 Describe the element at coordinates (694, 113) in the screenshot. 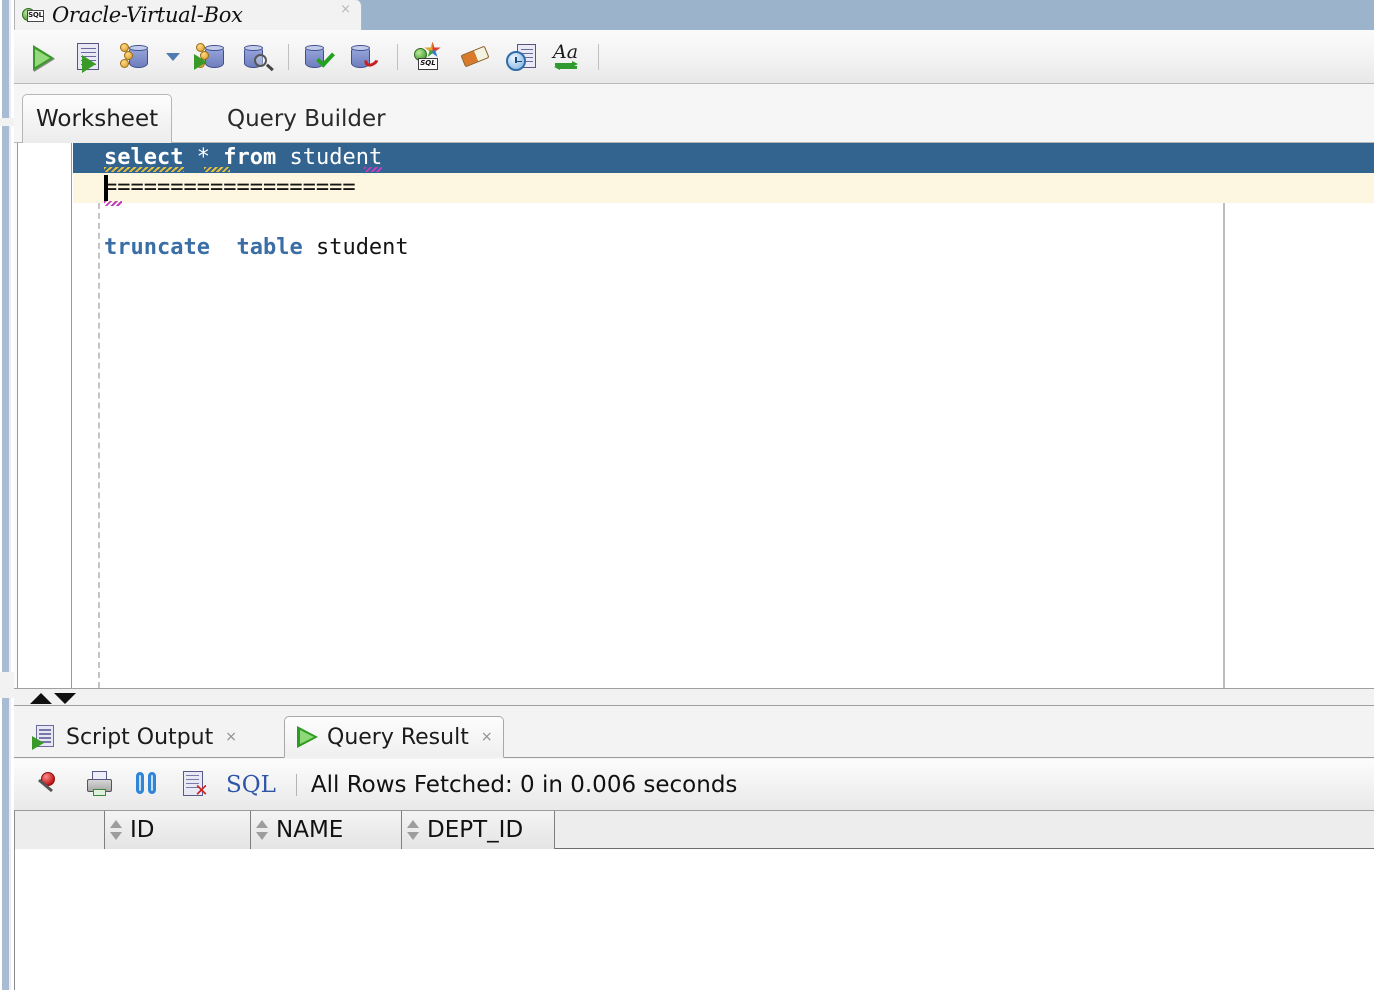

I see `worksheet-tab-strip: Worksheet Query Builder` at that location.